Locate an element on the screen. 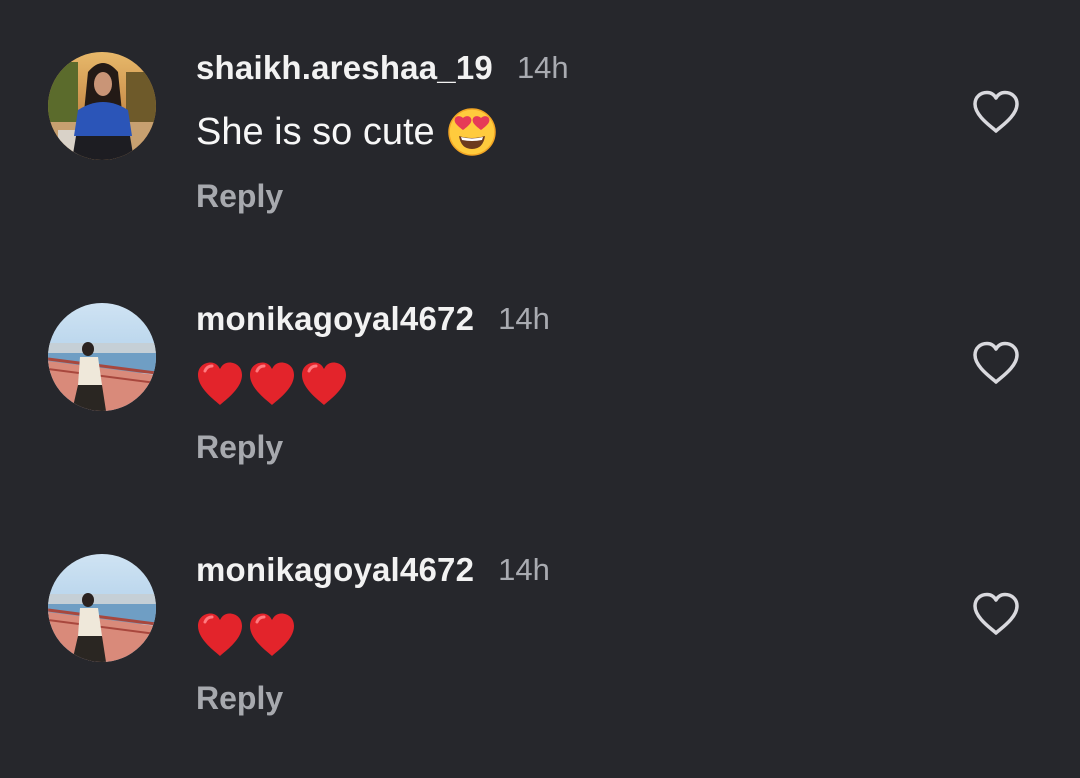  comment-text-content: She is so cute is located at coordinates (315, 131).